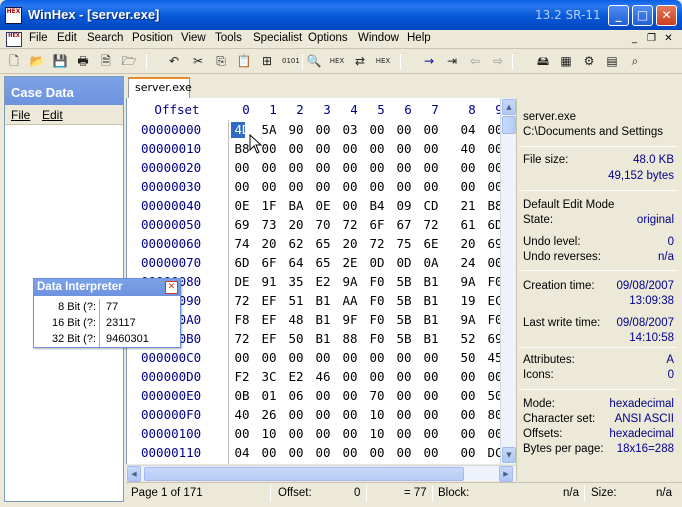 The width and height of the screenshot is (682, 507). I want to click on forward-icon: ⇨, so click(498, 61).